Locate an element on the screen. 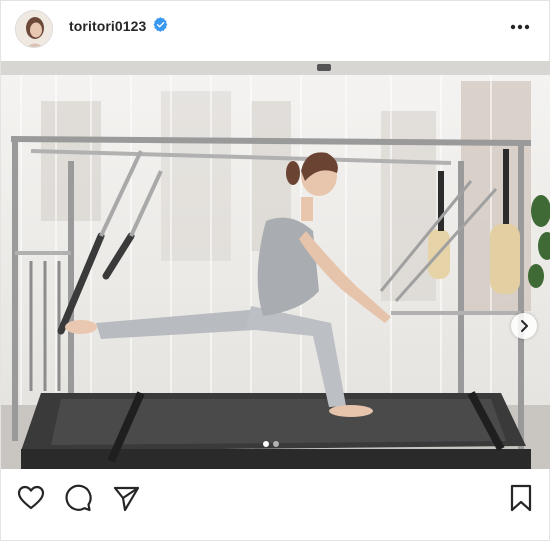 This screenshot has height=541, width=550. post-header: toritori0123 is located at coordinates (275, 28).